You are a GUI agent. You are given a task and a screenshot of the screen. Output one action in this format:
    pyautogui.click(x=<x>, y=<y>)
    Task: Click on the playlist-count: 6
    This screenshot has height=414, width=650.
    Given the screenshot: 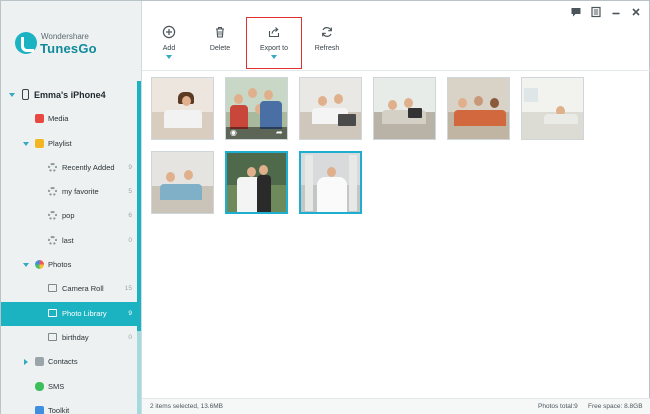 What is the action you would take?
    pyautogui.click(x=130, y=216)
    